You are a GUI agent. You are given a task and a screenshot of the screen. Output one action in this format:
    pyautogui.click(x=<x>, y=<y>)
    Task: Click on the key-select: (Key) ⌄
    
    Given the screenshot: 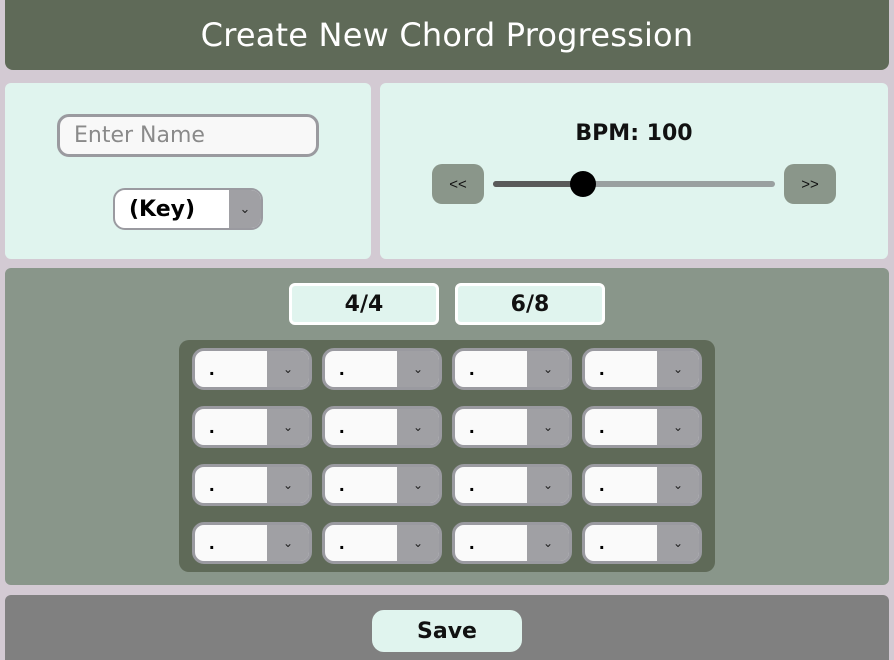 What is the action you would take?
    pyautogui.click(x=188, y=209)
    